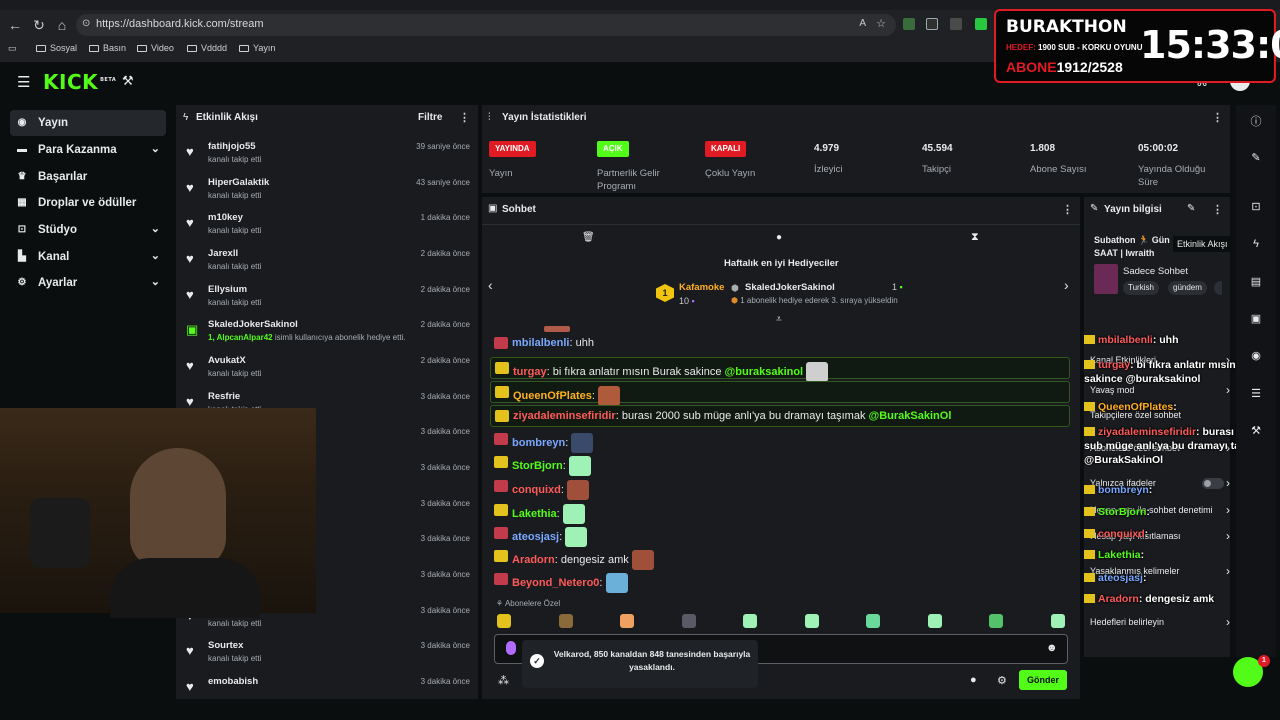 This screenshot has height=720, width=1280. I want to click on activity-username: emobabish, so click(233, 681).